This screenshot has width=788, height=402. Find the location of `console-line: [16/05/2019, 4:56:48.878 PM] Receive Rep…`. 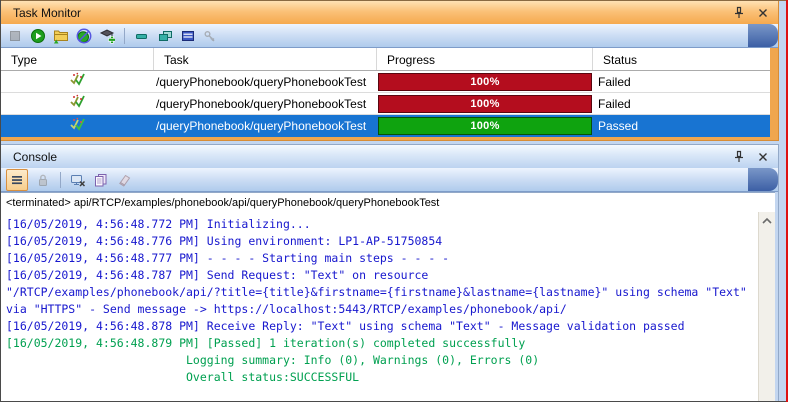

console-line: [16/05/2019, 4:56:48.878 PM] Receive Rep… is located at coordinates (345, 326).